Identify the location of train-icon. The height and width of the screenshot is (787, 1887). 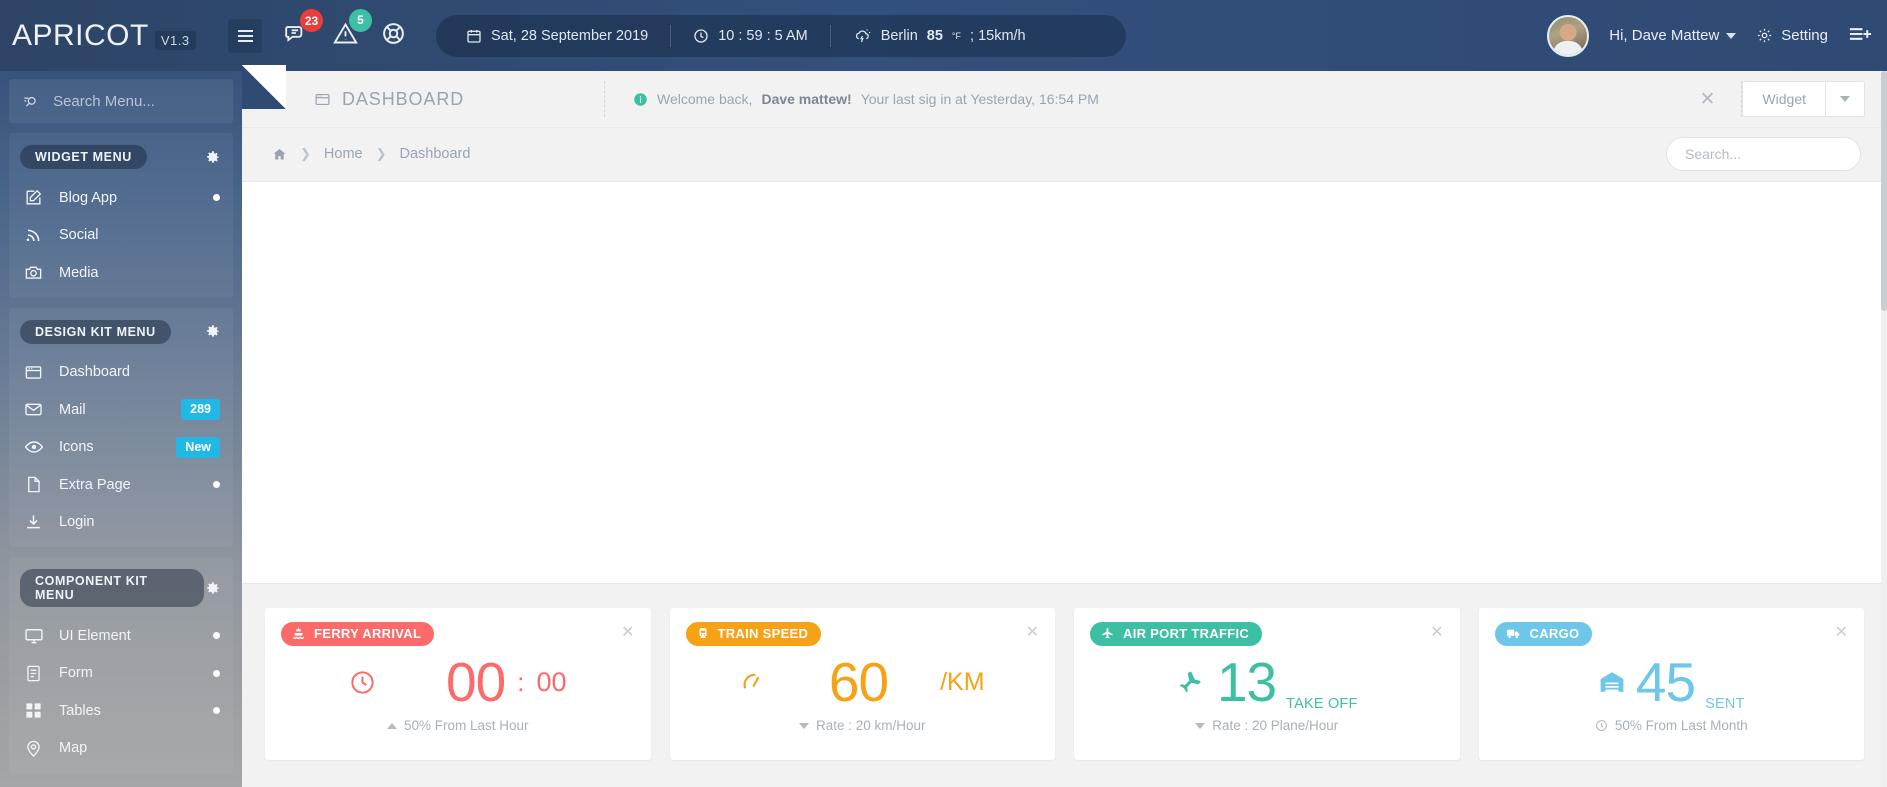
(702, 633).